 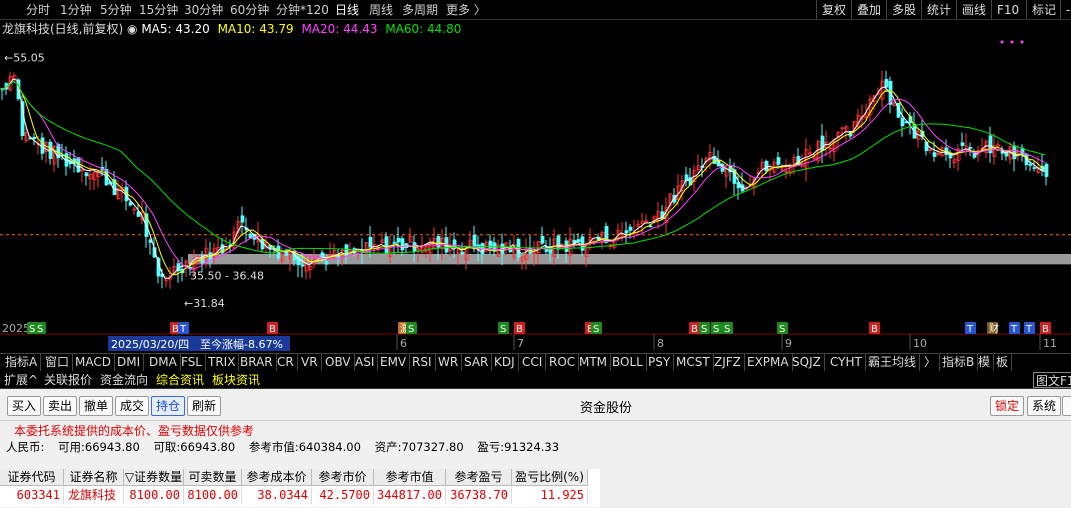 I want to click on indicator-tab: 模, so click(x=985, y=362).